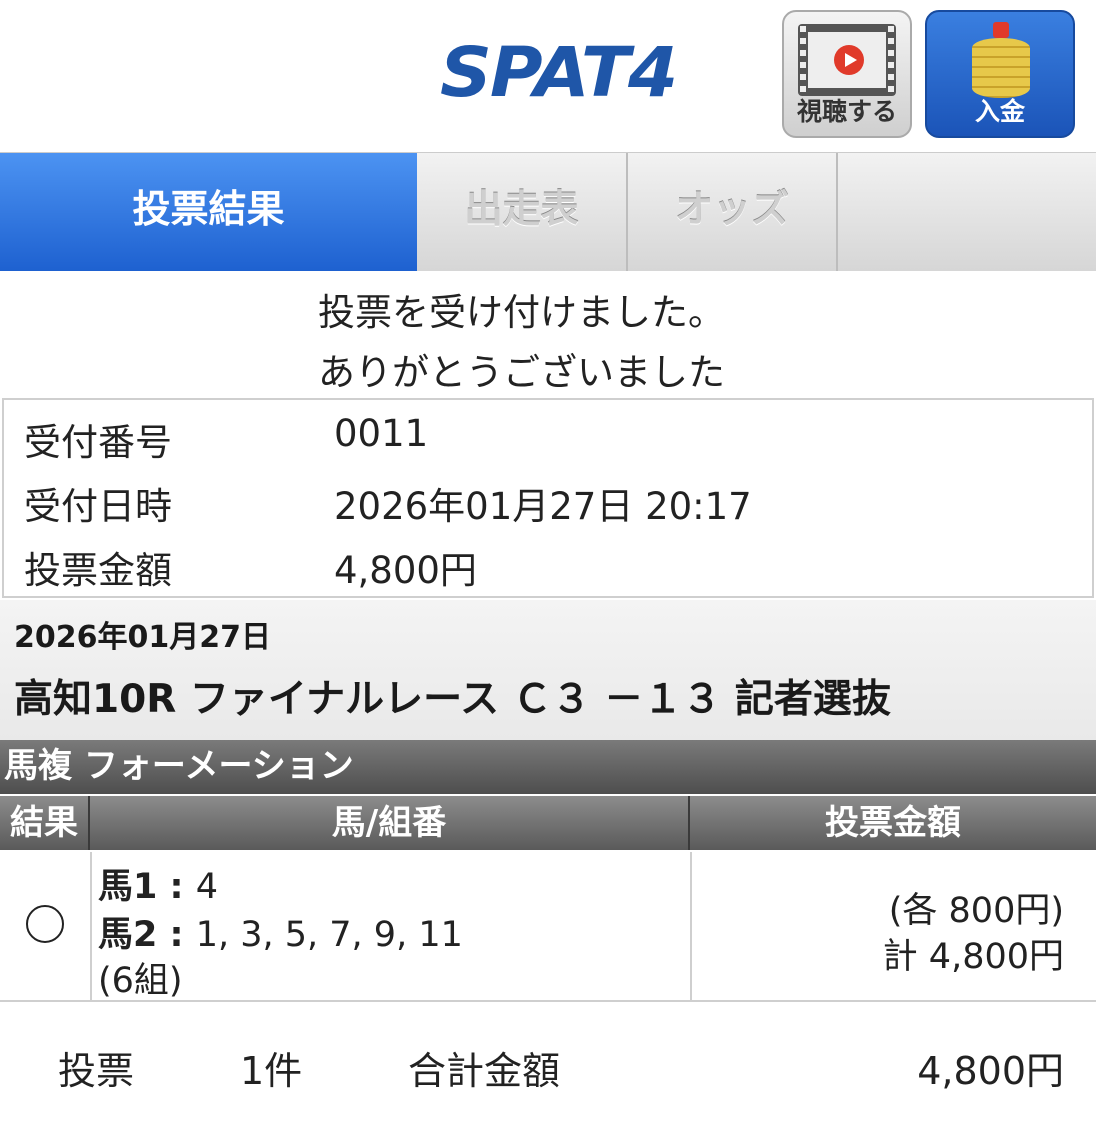 Image resolution: width=1096 pixels, height=1128 pixels. Describe the element at coordinates (893, 823) in the screenshot. I see `column-bet-amount: 投票金額` at that location.